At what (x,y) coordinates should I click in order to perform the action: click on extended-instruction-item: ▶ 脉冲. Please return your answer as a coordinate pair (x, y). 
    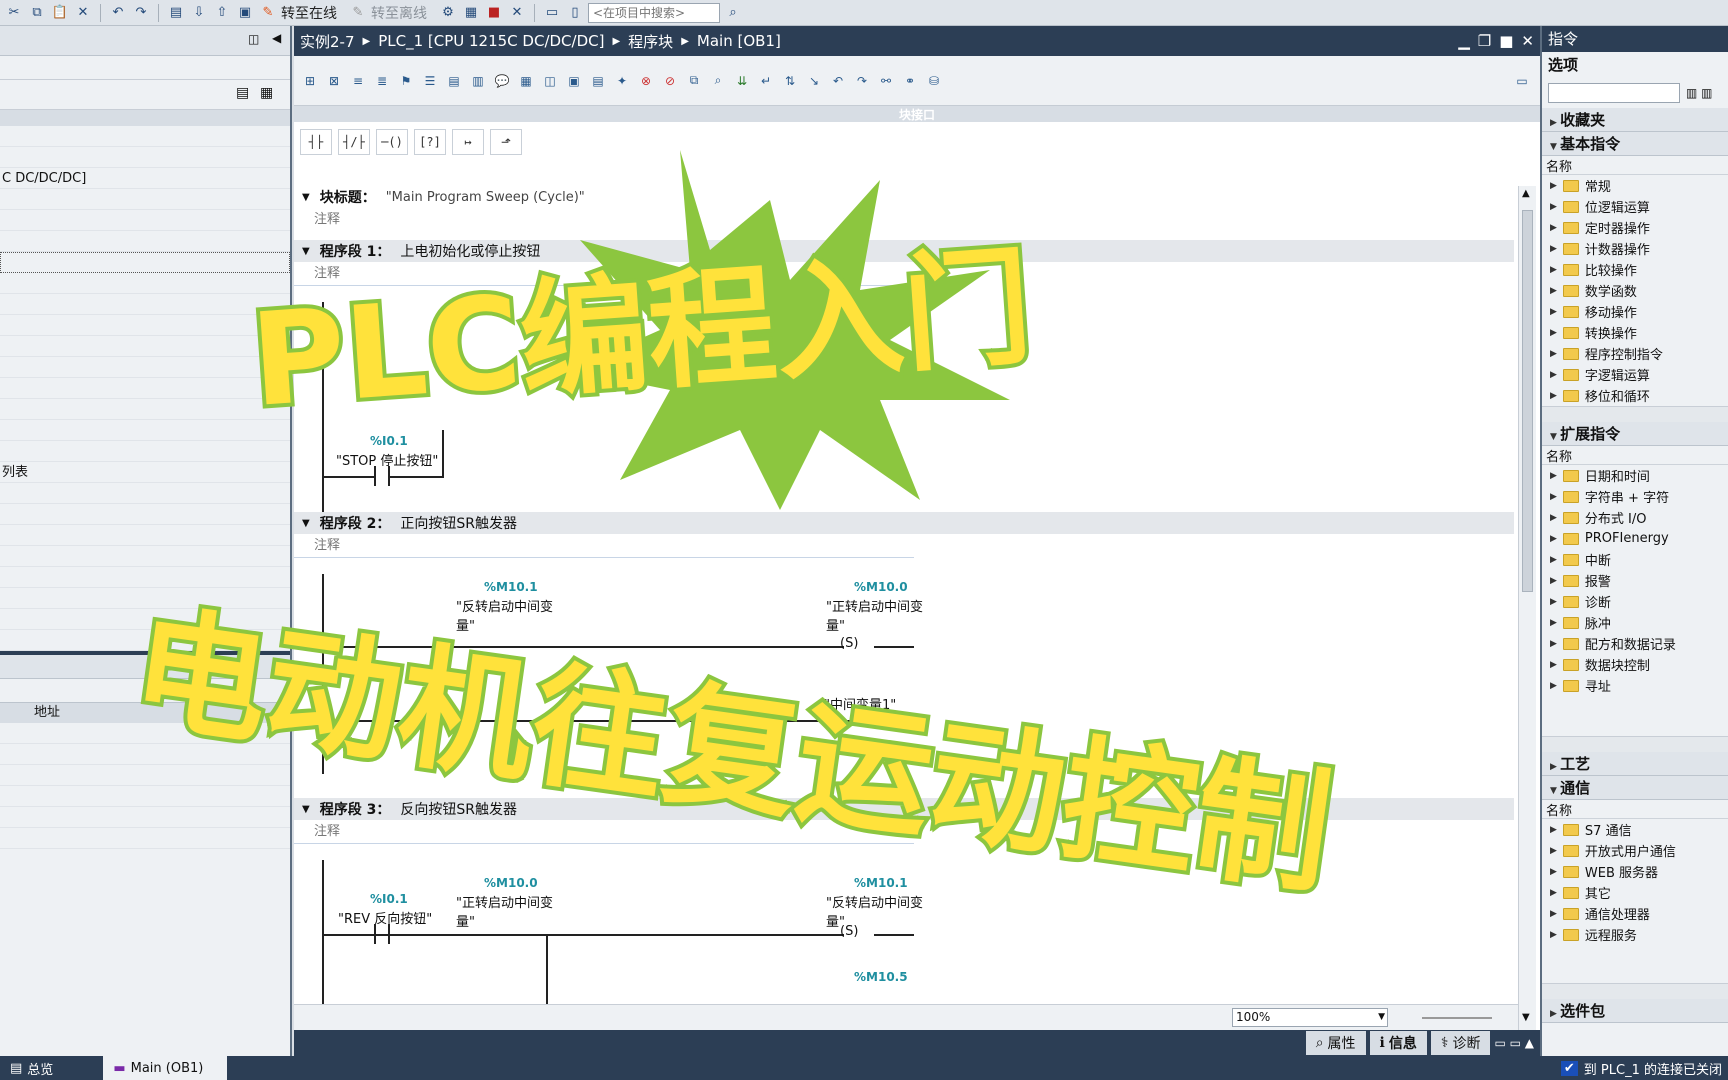
    Looking at the image, I should click on (1635, 622).